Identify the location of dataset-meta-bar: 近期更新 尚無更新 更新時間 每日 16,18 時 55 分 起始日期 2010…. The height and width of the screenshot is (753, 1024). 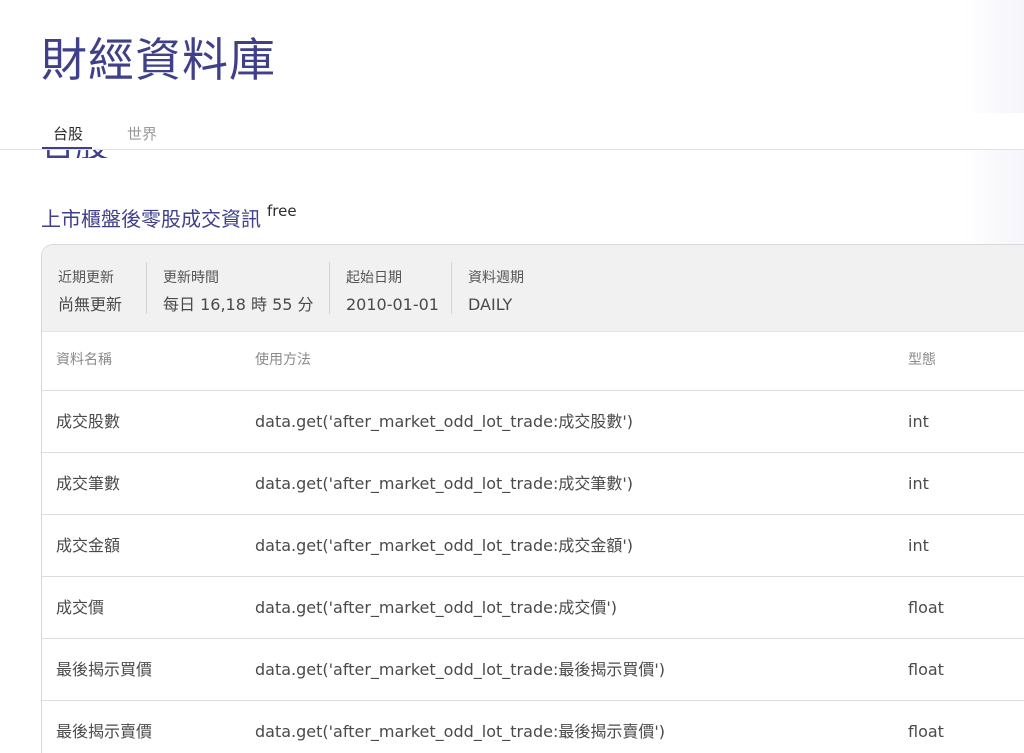
(533, 288).